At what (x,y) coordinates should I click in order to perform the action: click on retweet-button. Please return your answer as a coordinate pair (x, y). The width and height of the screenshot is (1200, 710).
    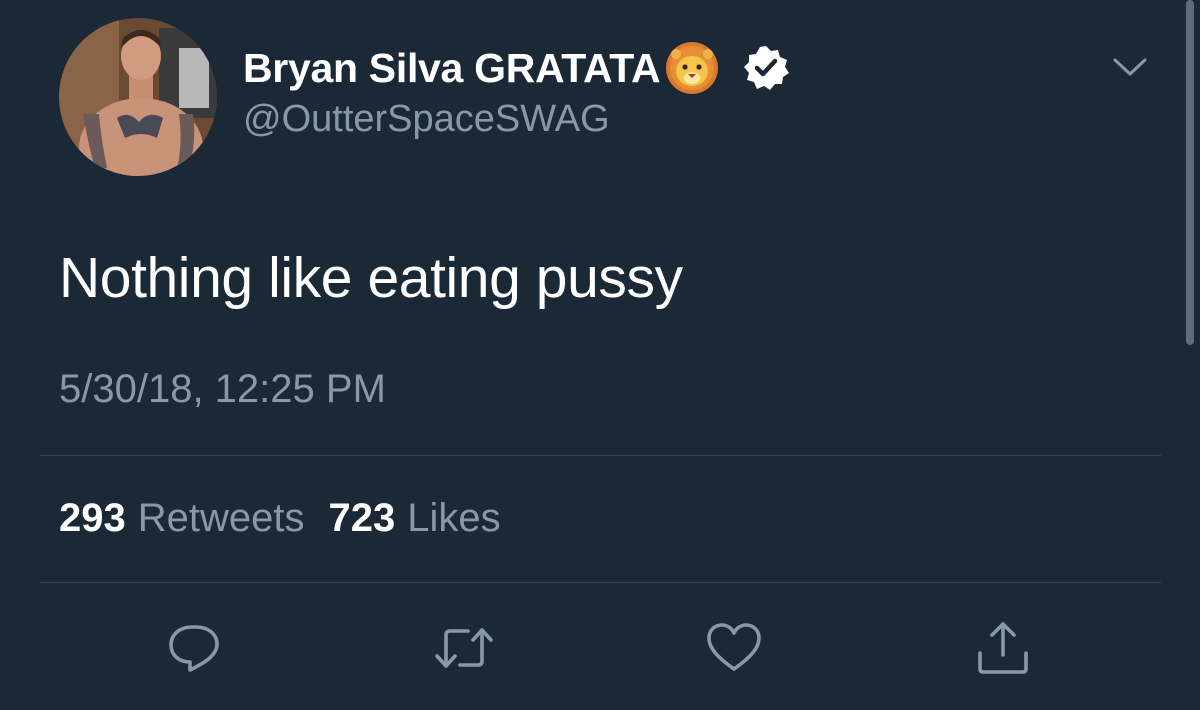
    Looking at the image, I should click on (464, 648).